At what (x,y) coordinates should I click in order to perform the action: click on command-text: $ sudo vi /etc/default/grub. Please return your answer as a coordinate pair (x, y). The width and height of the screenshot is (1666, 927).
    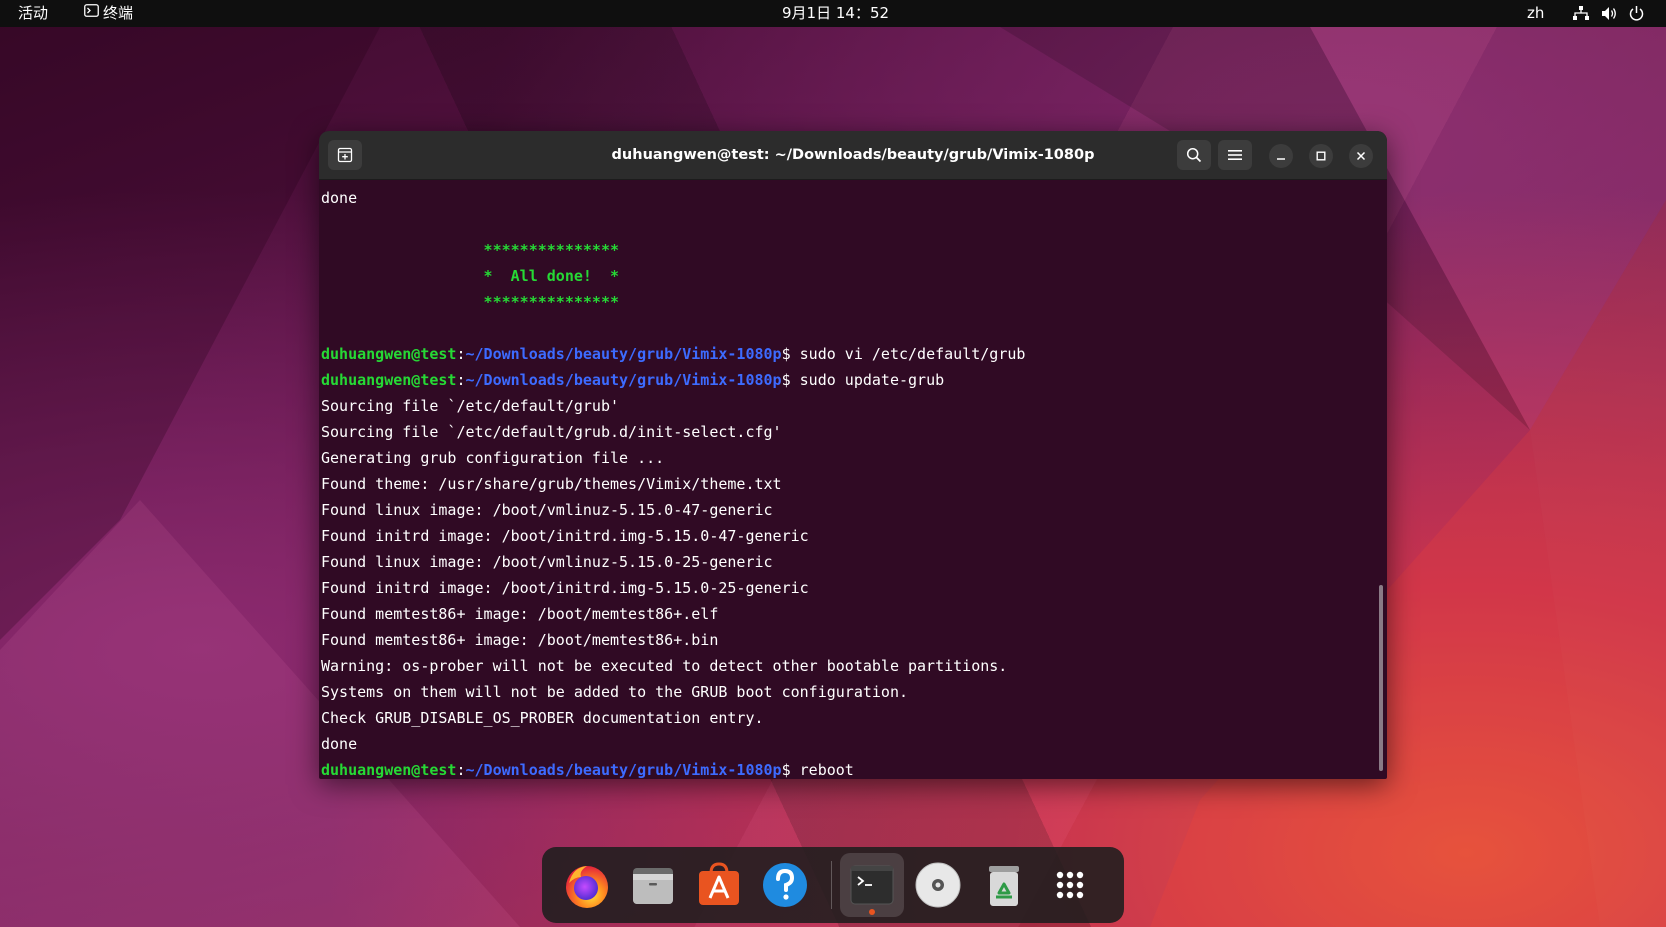
    Looking at the image, I should click on (903, 354).